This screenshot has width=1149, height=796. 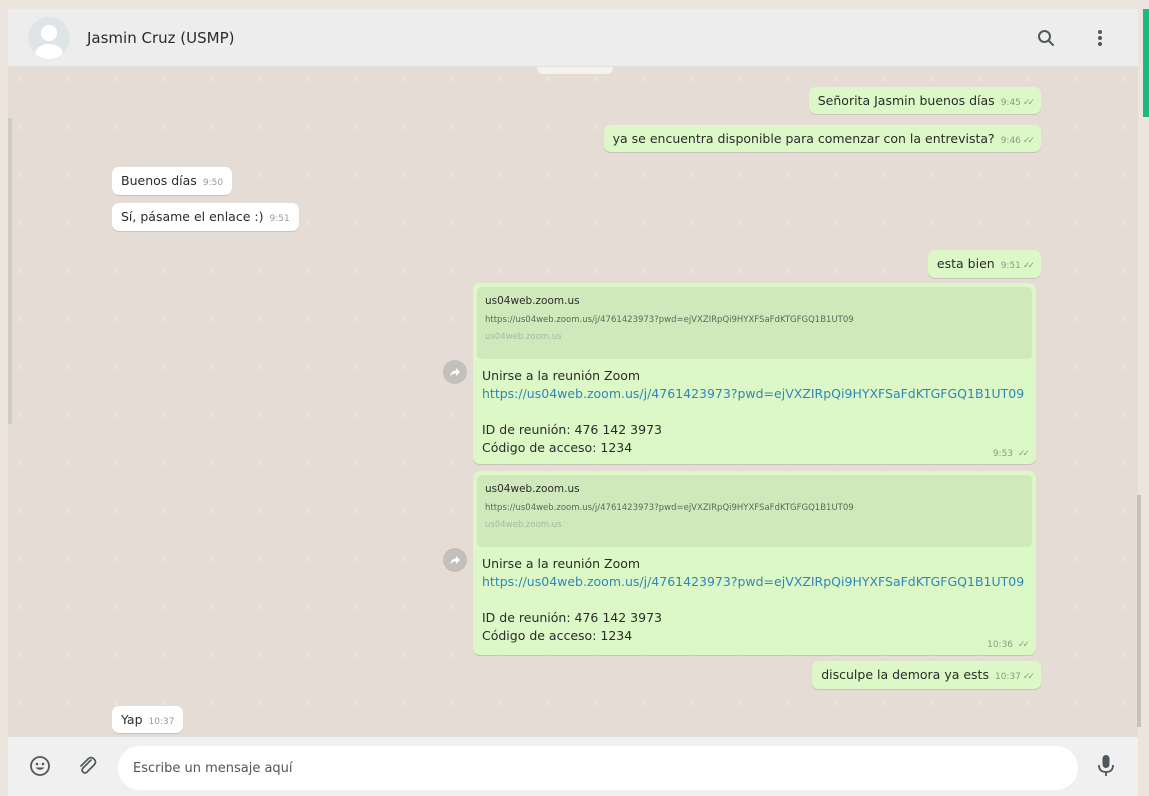 I want to click on contact-name: Jasmin Cruz (USMP), so click(x=160, y=38).